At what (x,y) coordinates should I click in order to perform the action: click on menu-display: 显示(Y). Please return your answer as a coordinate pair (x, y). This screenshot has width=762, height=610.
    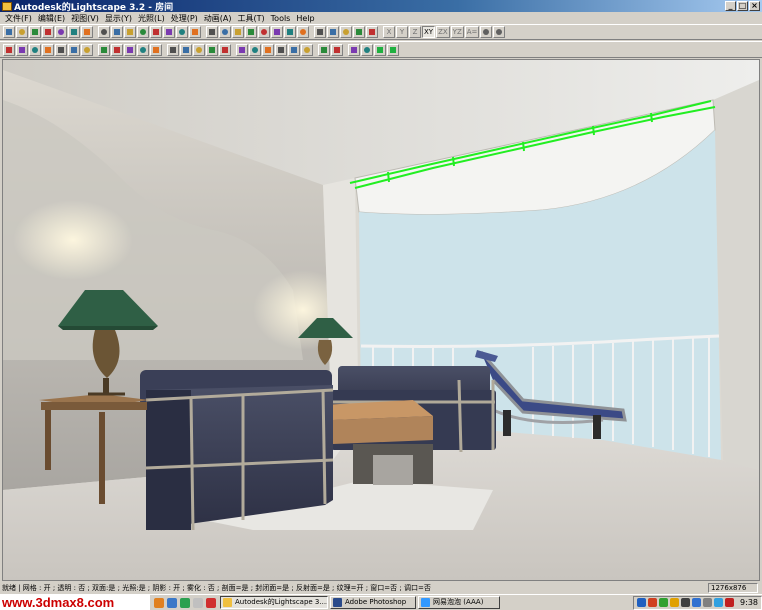
    Looking at the image, I should click on (118, 18).